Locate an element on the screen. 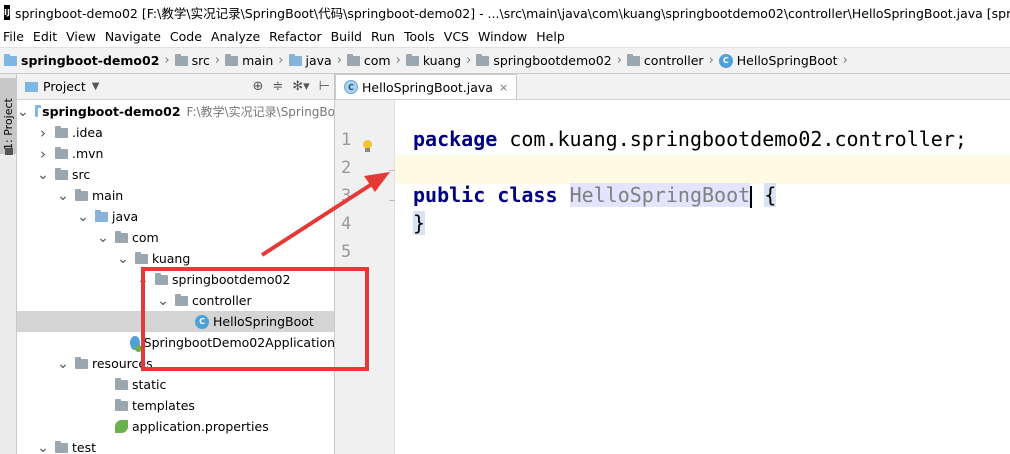  breadcrumb-com: com is located at coordinates (368, 60).